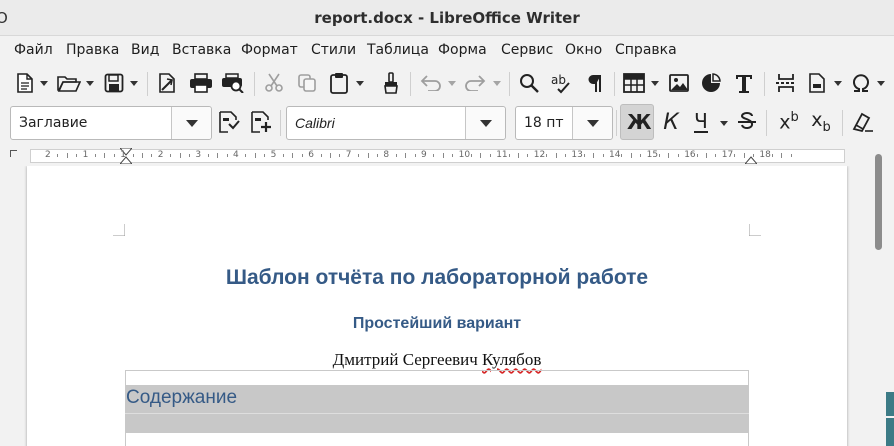  What do you see at coordinates (881, 84) in the screenshot?
I see `special-character-dropdown-icon` at bounding box center [881, 84].